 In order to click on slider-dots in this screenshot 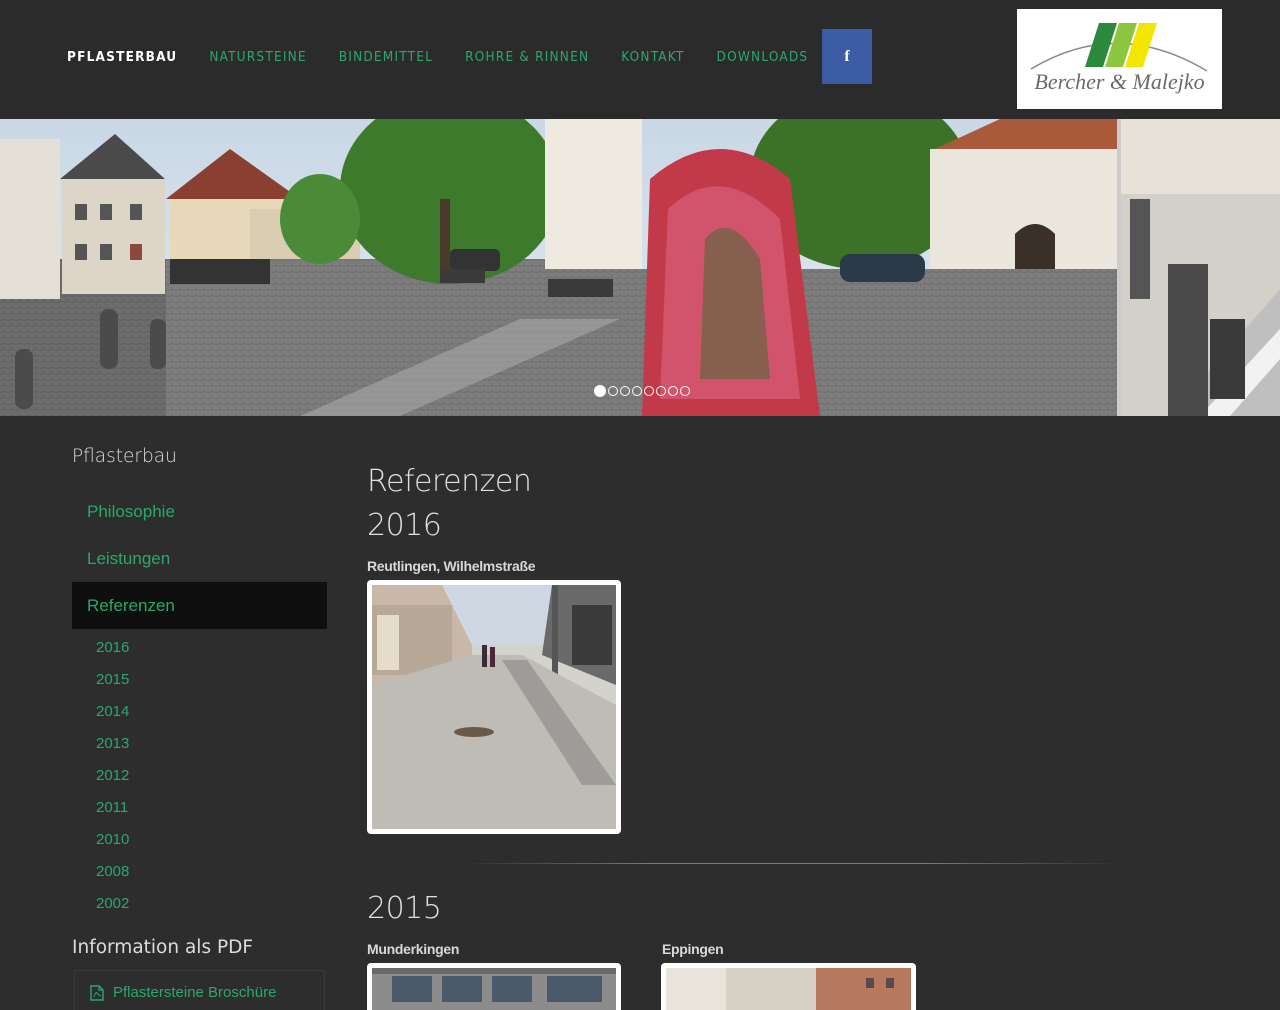, I will do `click(642, 391)`.